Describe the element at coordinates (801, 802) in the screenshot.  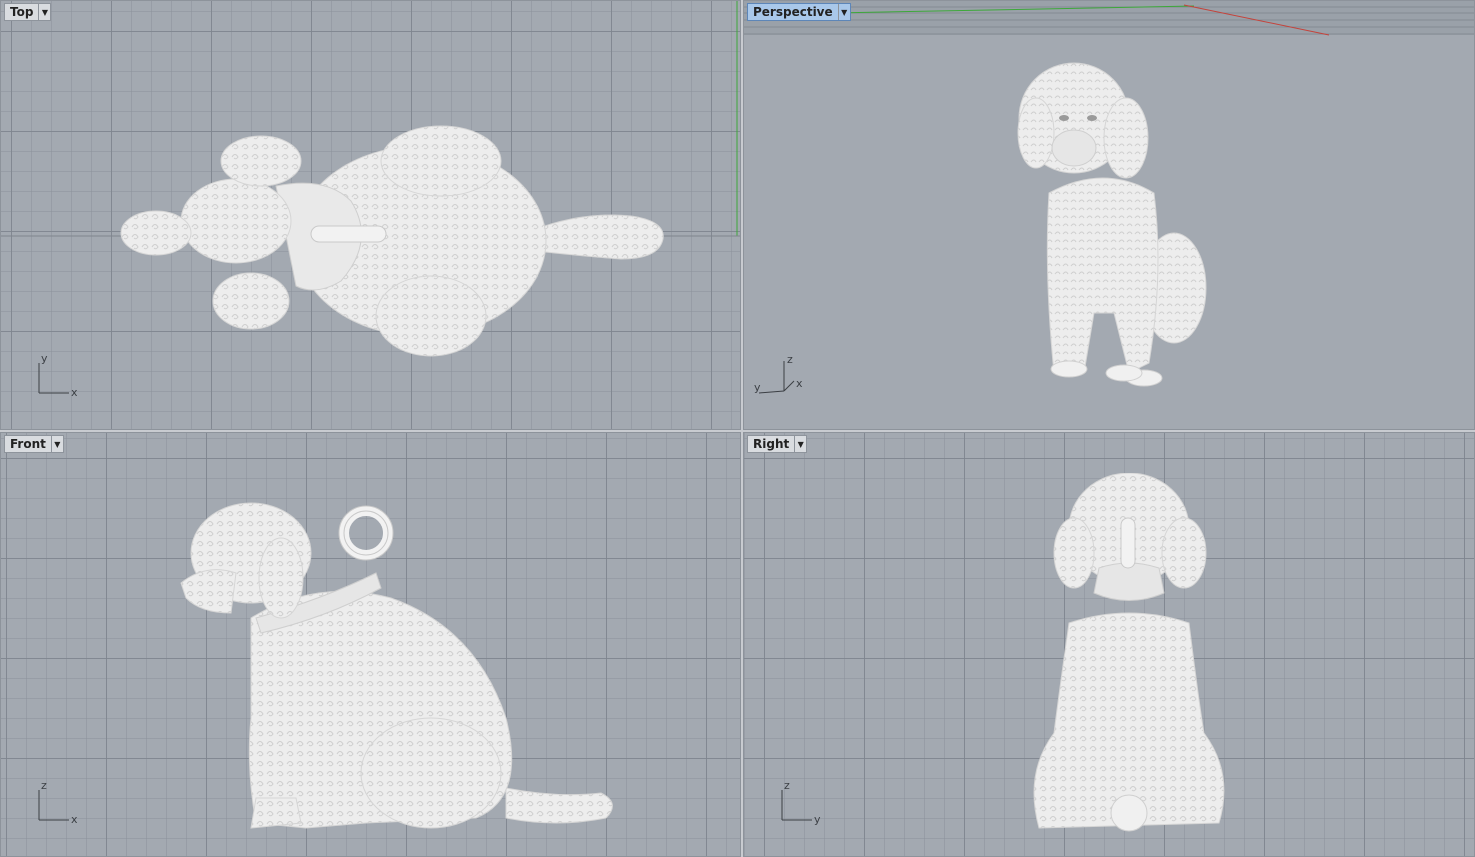
I see `axis-indicator: z y` at that location.